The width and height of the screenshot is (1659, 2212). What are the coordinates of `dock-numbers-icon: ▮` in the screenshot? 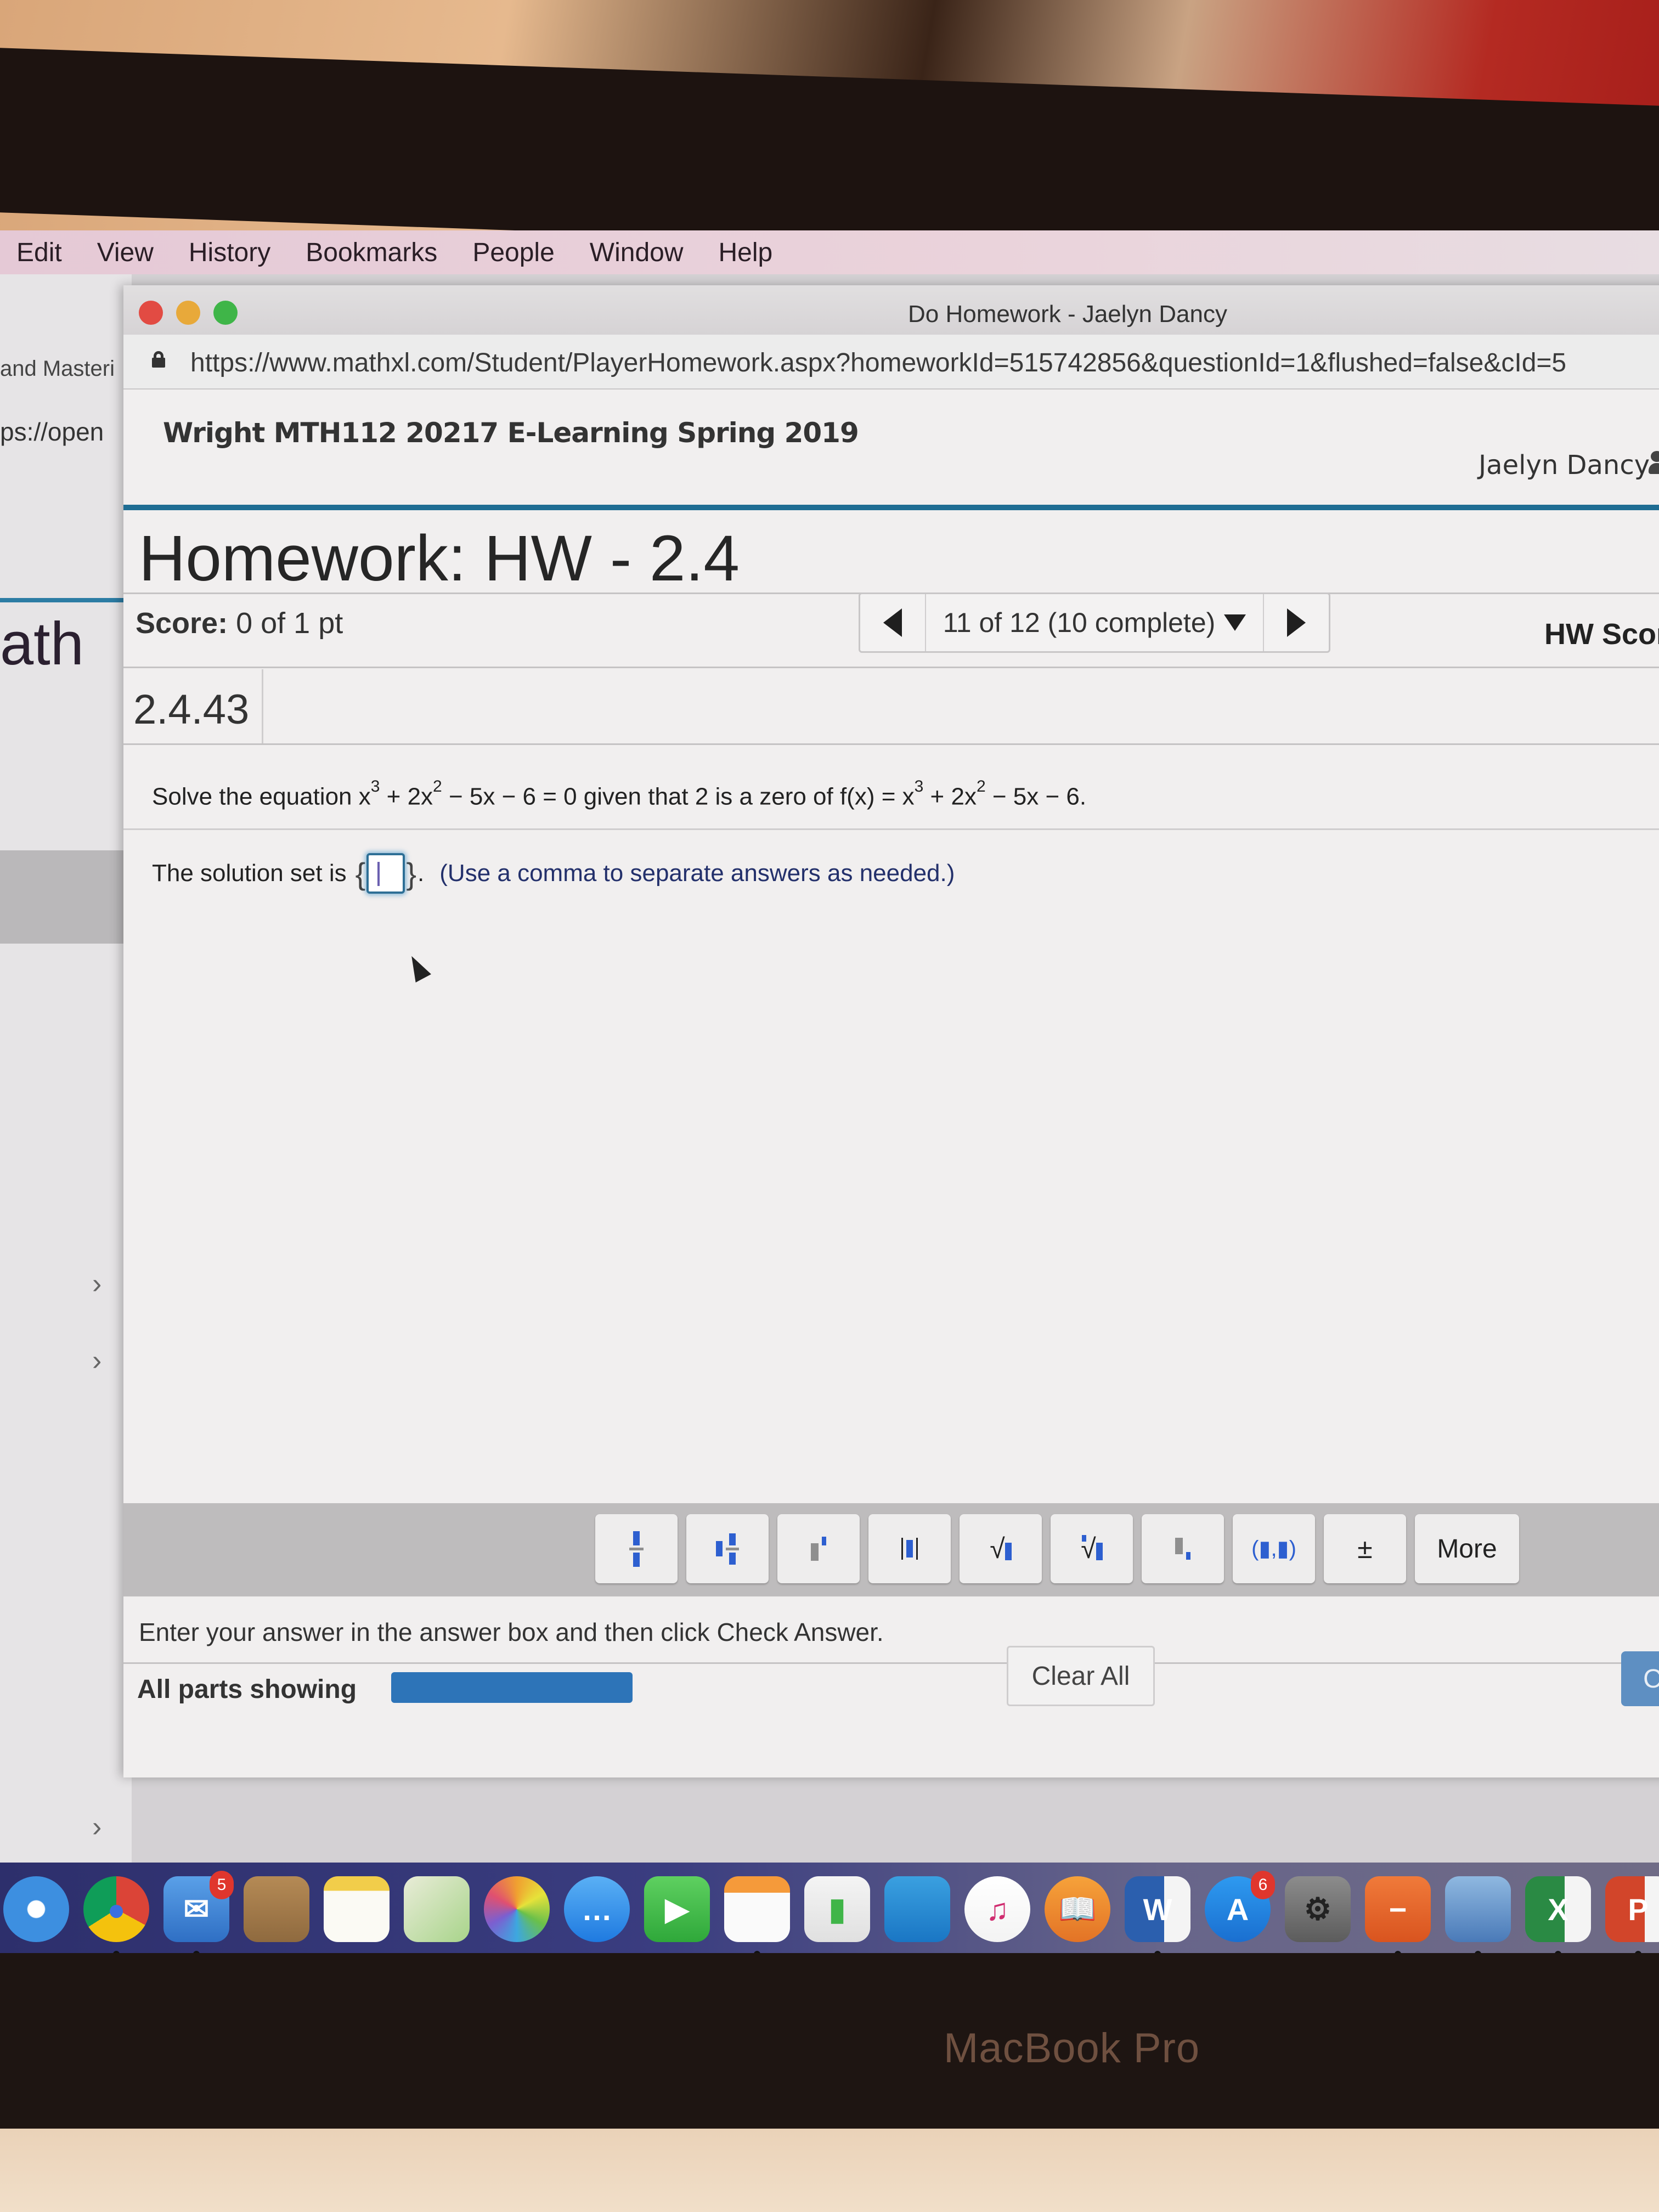 It's located at (837, 1909).